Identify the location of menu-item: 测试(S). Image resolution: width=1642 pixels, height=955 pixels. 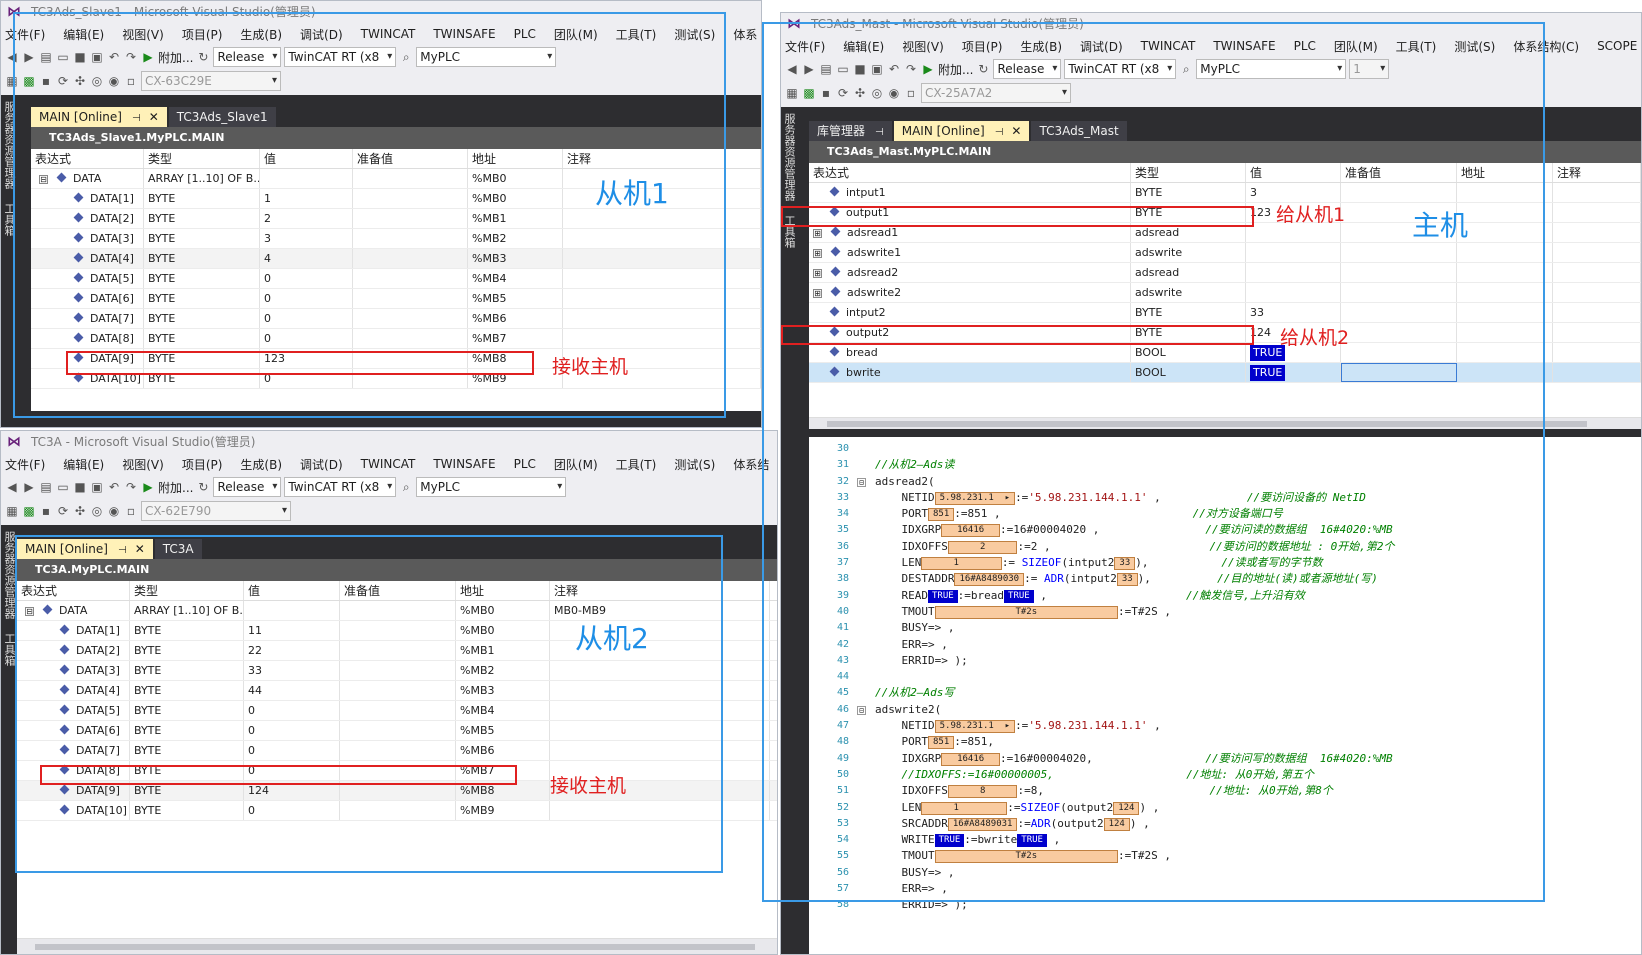
(694, 464).